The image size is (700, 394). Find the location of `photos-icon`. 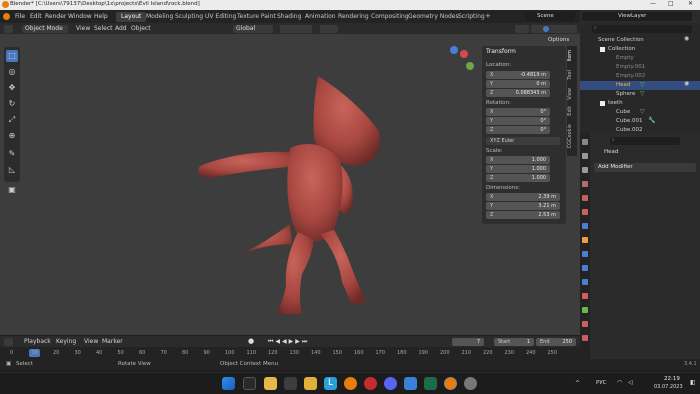

photos-icon is located at coordinates (410, 383).